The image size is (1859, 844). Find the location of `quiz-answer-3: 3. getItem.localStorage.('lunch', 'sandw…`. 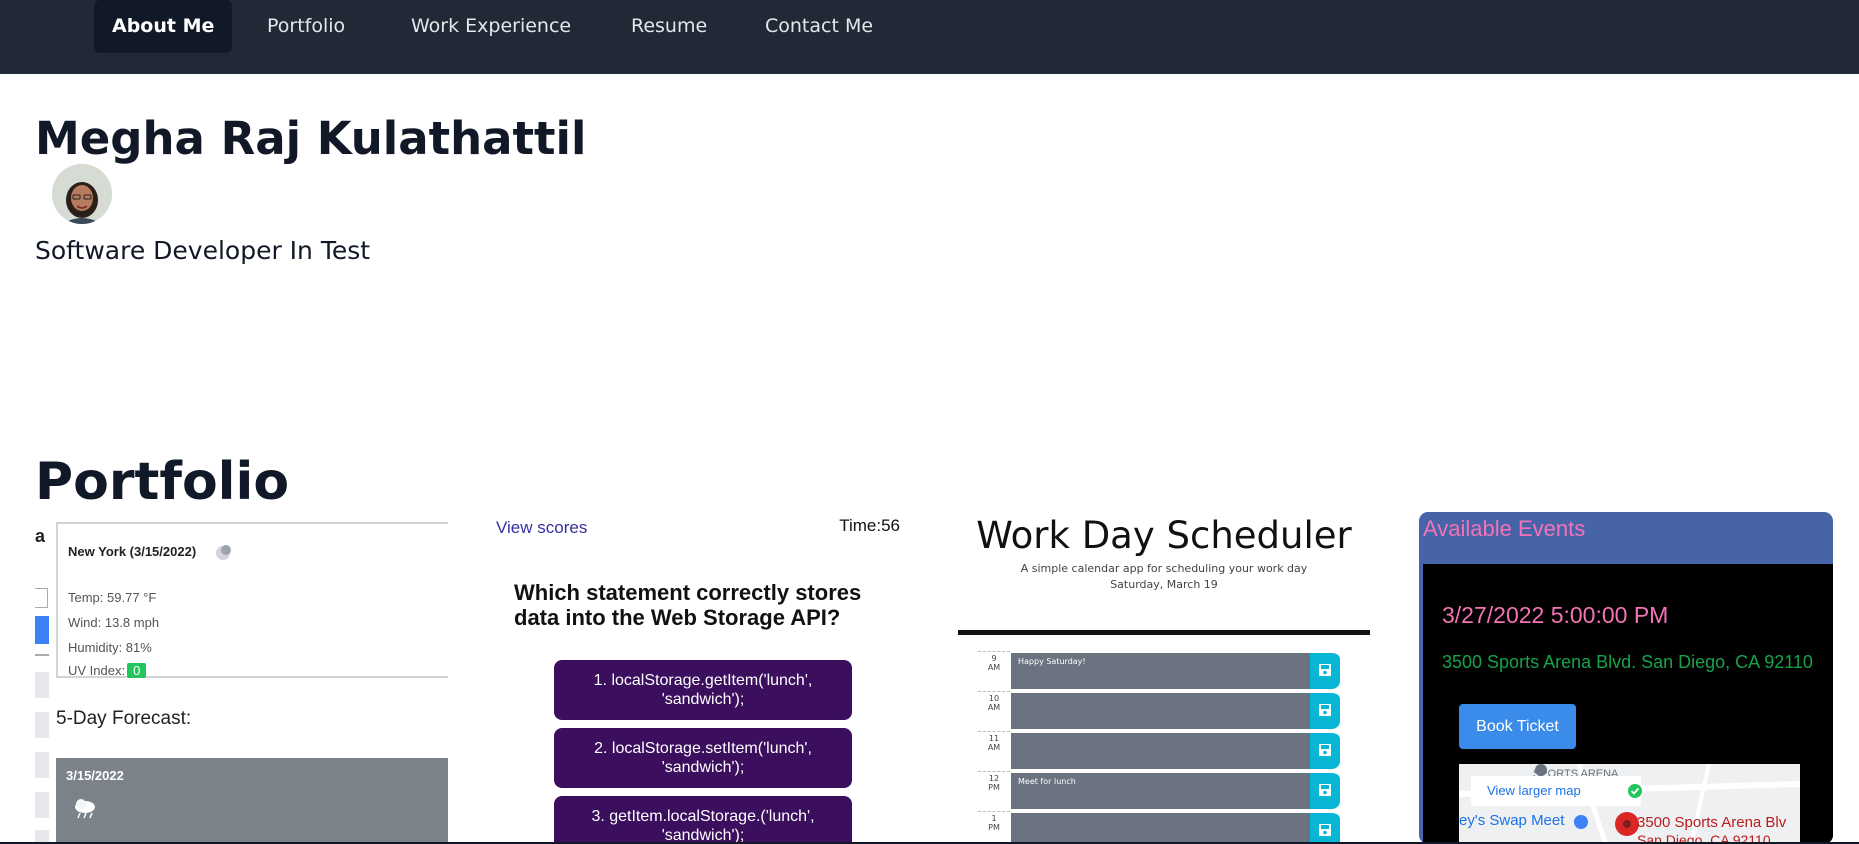

quiz-answer-3: 3. getItem.localStorage.('lunch', 'sandw… is located at coordinates (703, 820).